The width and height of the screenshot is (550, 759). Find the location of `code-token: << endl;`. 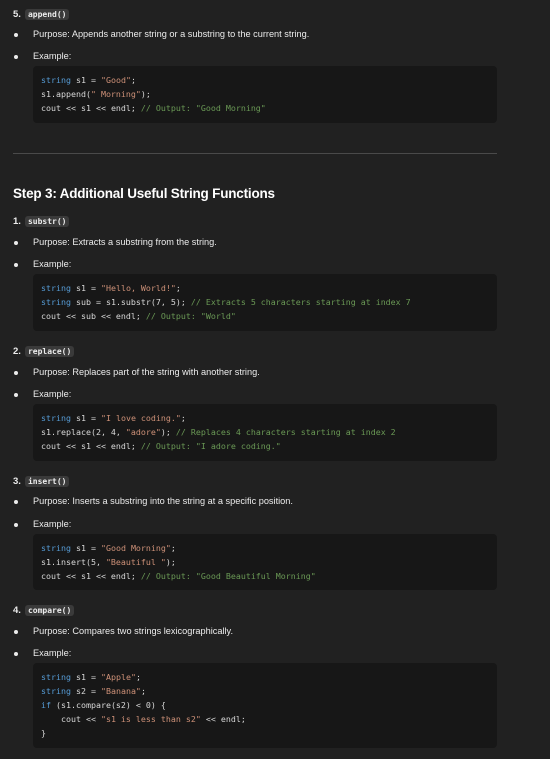

code-token: << endl; is located at coordinates (223, 719).